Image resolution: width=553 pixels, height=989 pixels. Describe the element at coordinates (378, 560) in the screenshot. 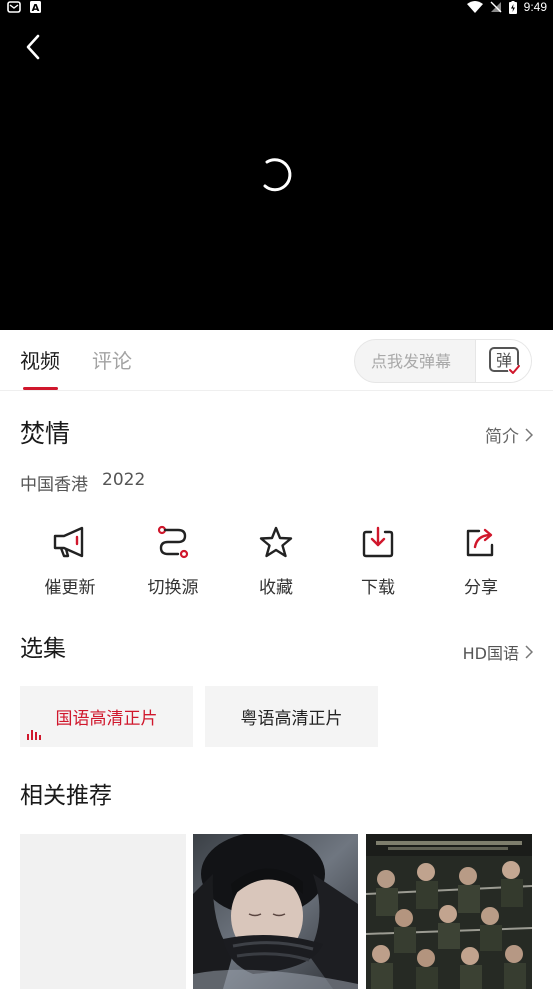

I see `download-button: 下载` at that location.